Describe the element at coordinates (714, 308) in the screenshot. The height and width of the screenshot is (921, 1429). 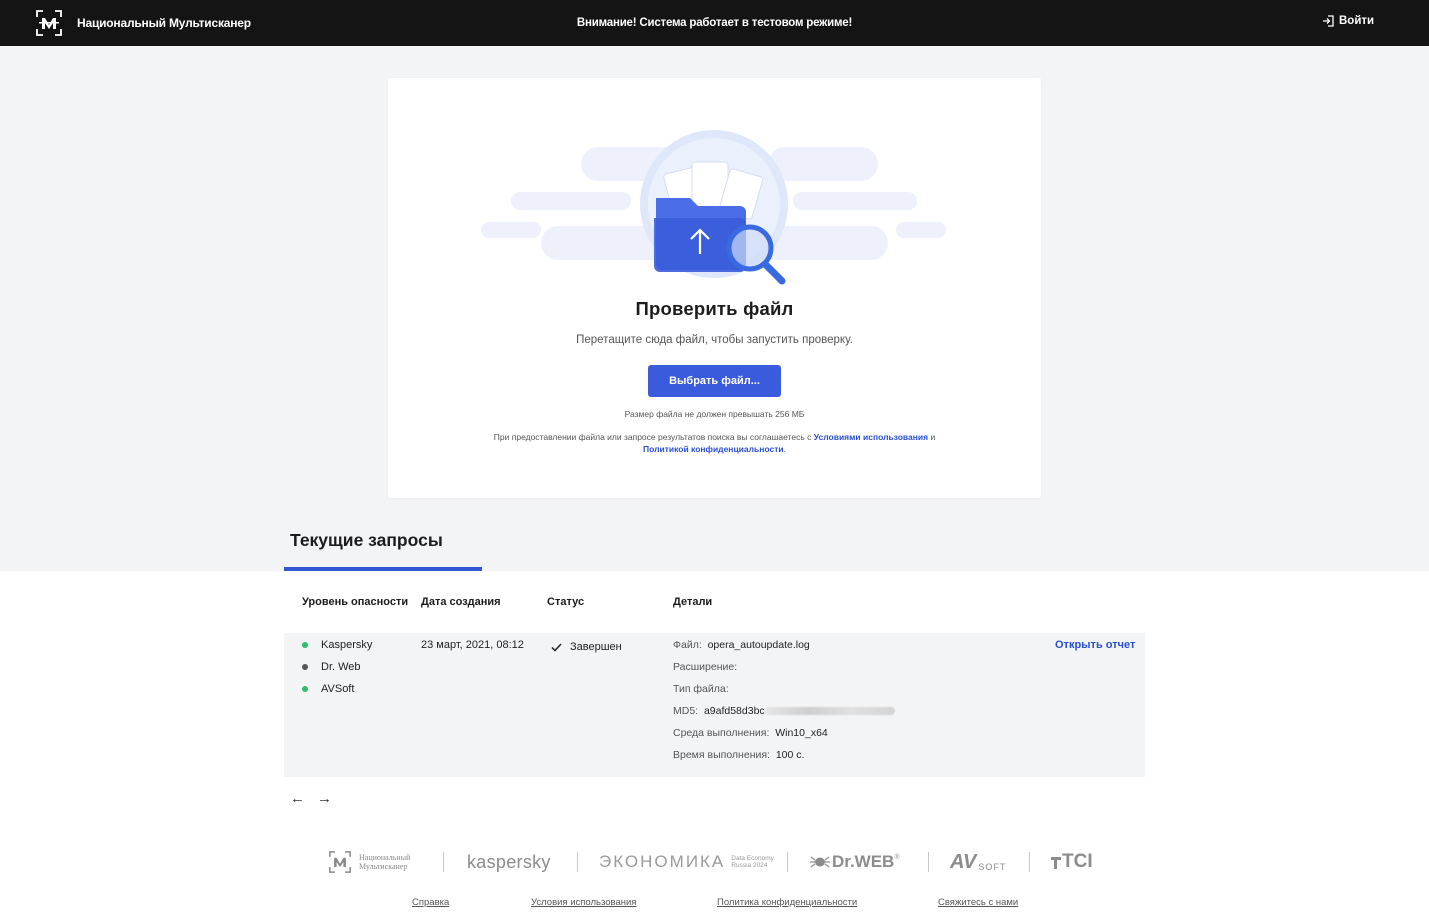
I see `upload-title: Проверить файл` at that location.